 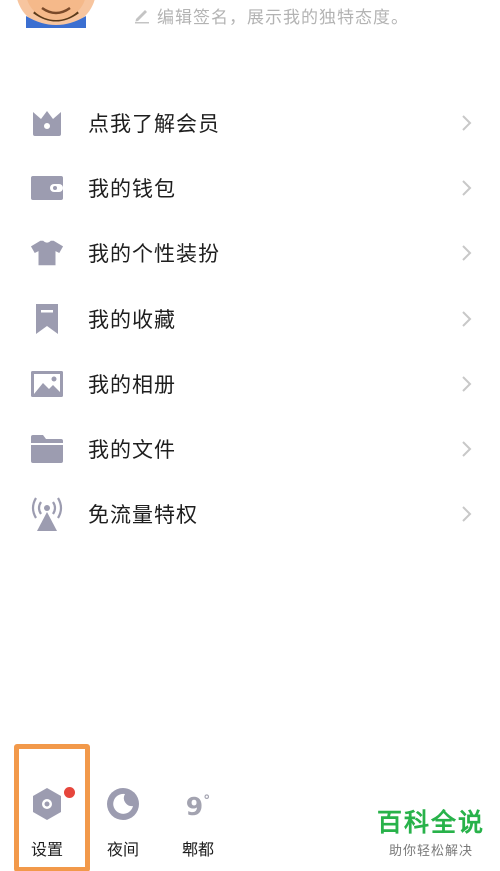 I want to click on menu-item-wallet: 我的钱包, so click(x=250, y=187).